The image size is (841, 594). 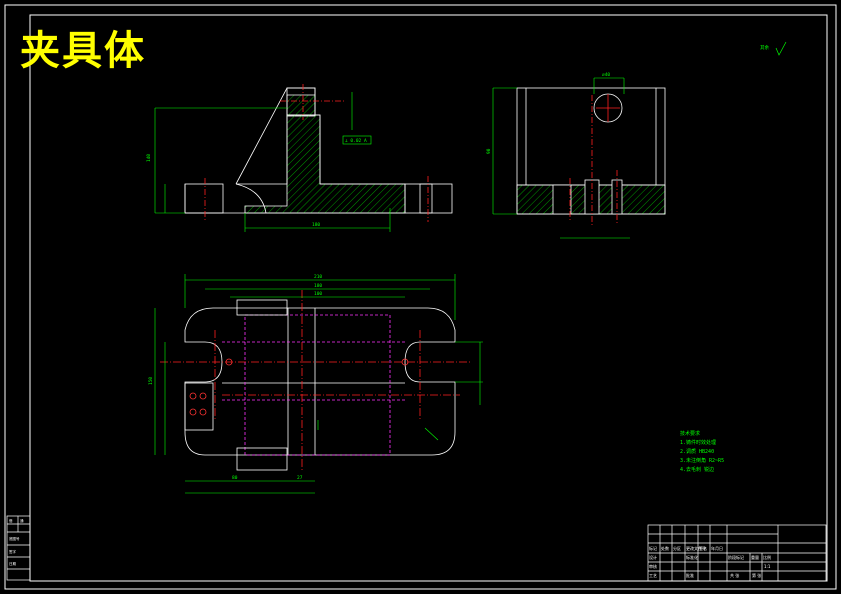 I want to click on tb-r4-c1: 工艺, so click(x=653, y=575).